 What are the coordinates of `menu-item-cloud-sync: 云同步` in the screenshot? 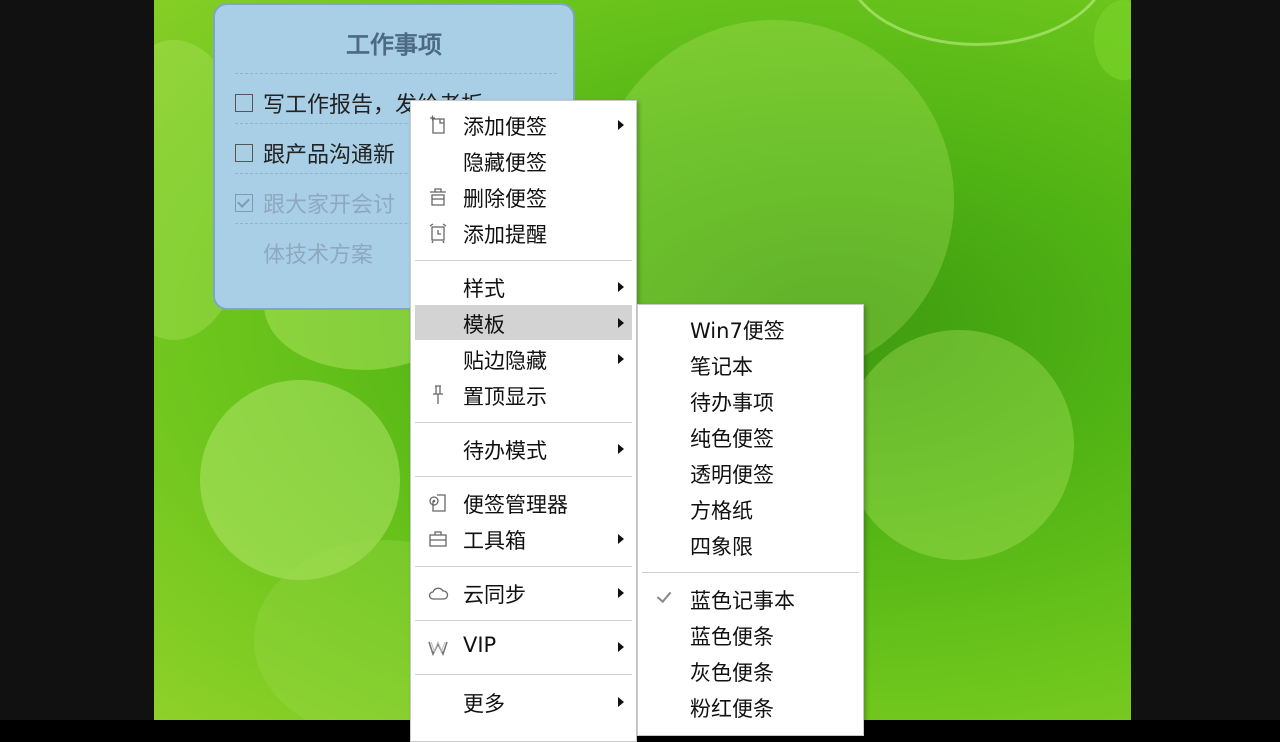 It's located at (523, 592).